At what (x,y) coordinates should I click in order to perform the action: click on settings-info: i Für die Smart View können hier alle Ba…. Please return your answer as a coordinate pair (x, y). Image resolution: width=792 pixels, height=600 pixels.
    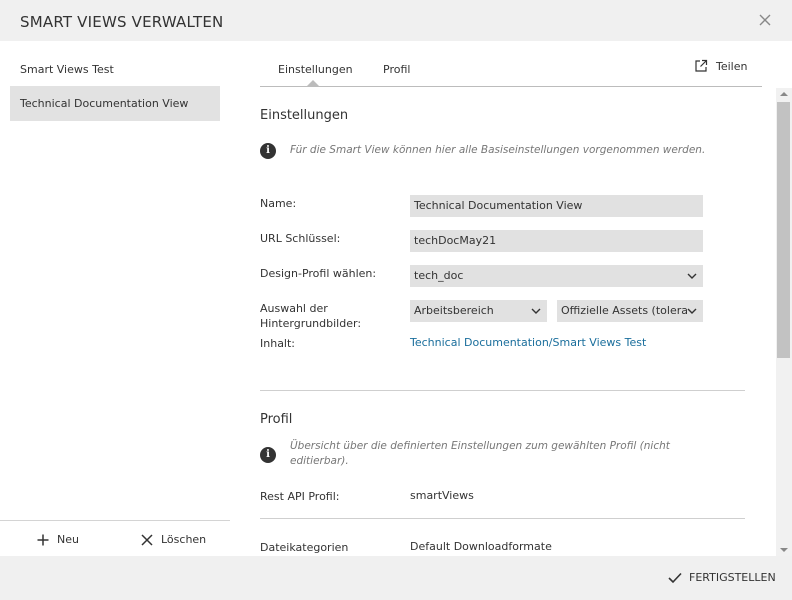
    Looking at the image, I should click on (482, 151).